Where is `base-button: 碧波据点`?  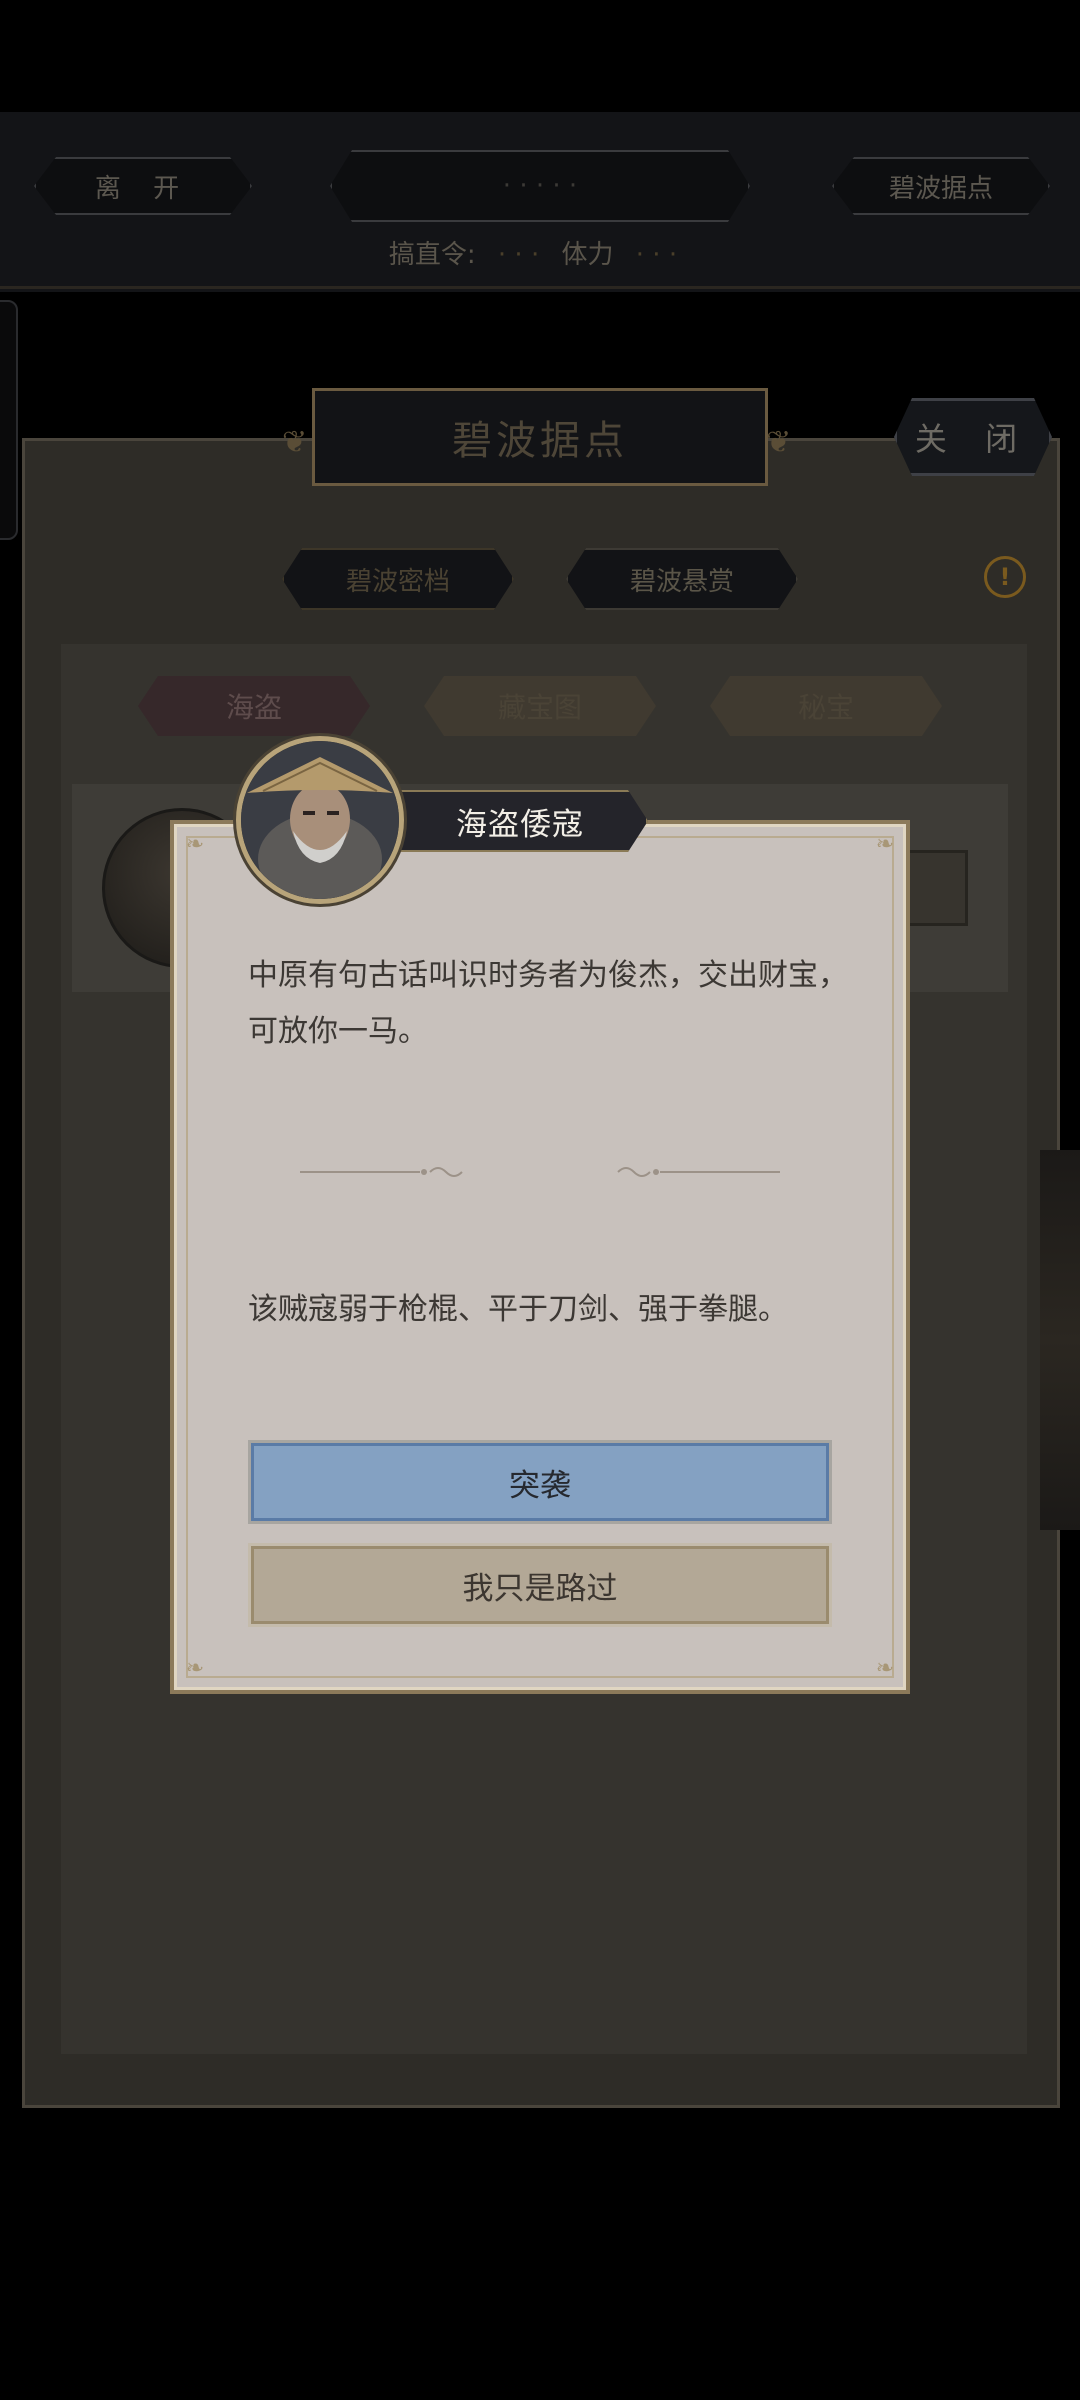 base-button: 碧波据点 is located at coordinates (941, 186).